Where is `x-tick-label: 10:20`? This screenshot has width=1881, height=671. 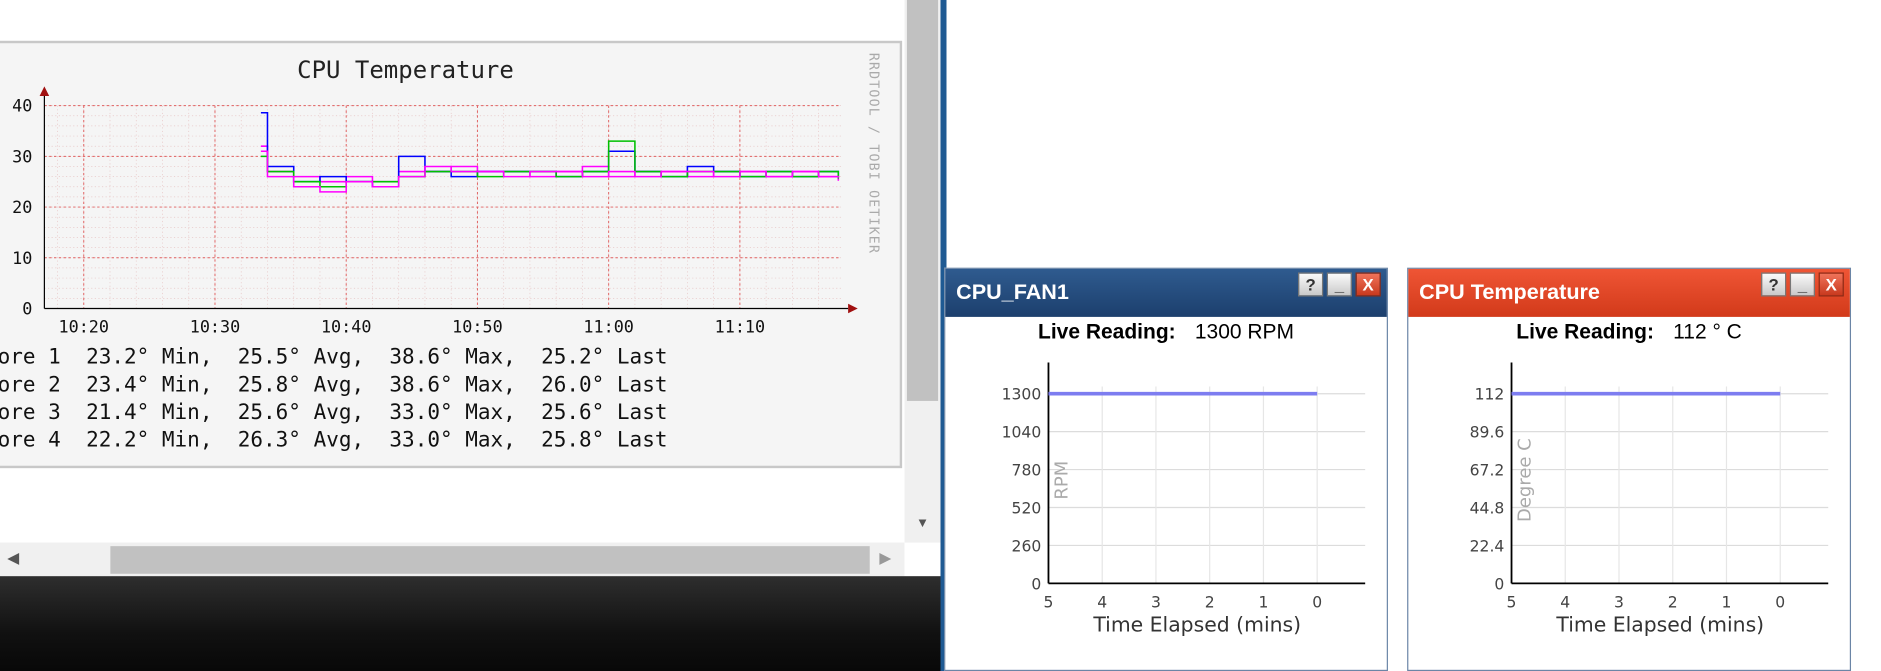
x-tick-label: 10:20 is located at coordinates (83, 326).